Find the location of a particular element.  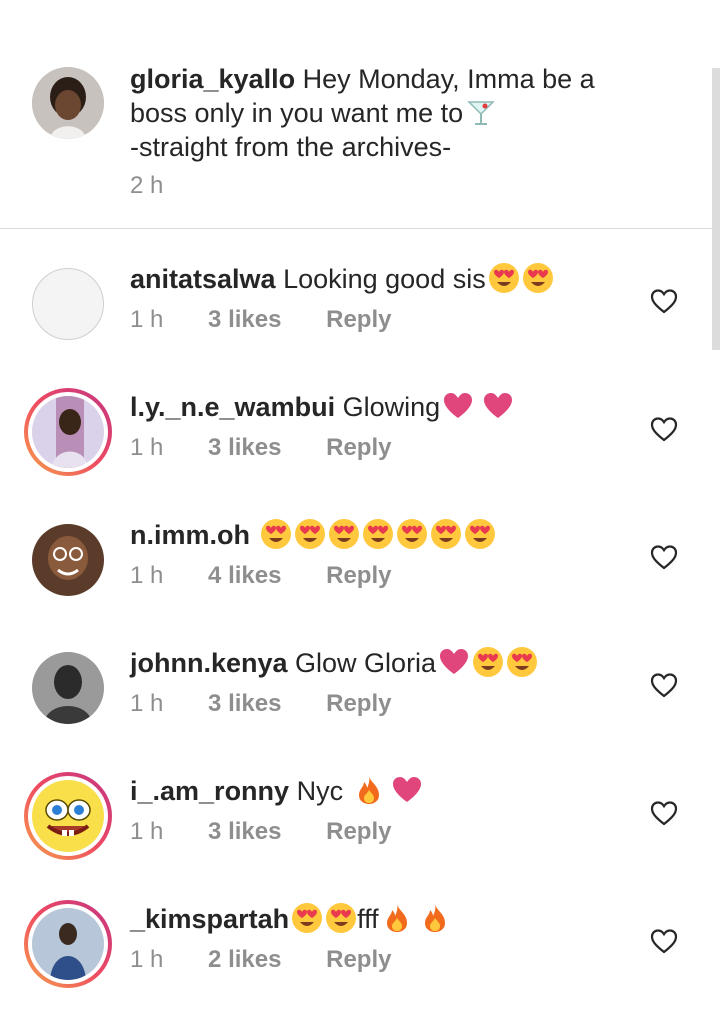

comment-body: Looking good sis is located at coordinates (380, 279).